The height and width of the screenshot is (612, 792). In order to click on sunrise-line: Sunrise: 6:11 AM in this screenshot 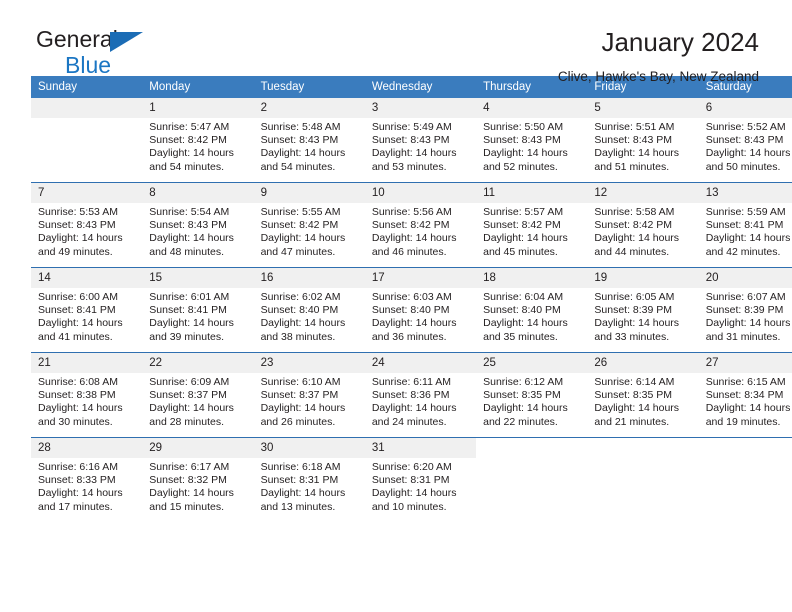, I will do `click(411, 382)`.